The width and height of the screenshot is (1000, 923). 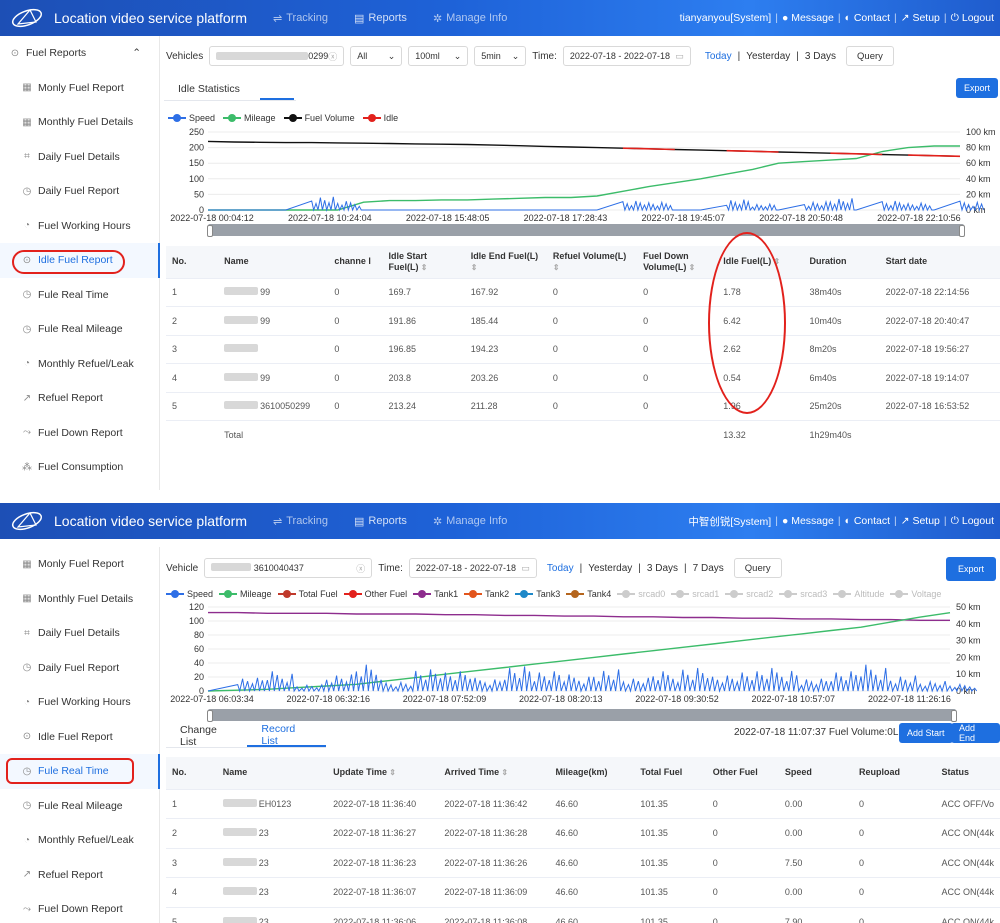 What do you see at coordinates (494, 773) in the screenshot?
I see `column-header-3: Arrived Time ⇕` at bounding box center [494, 773].